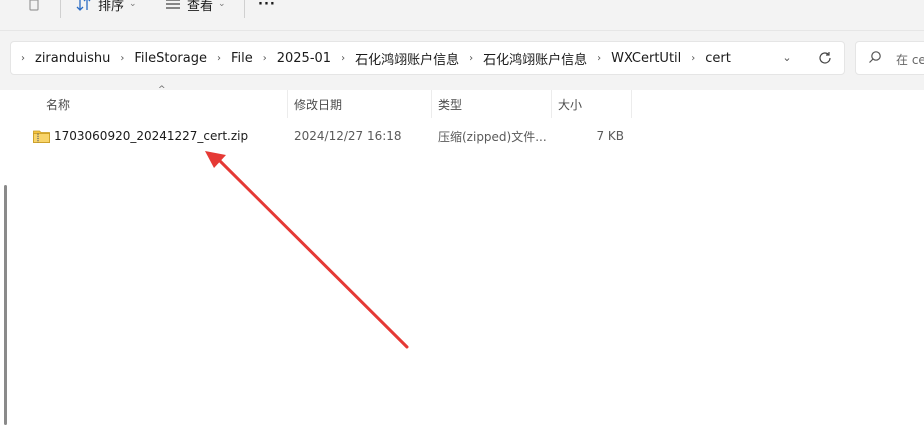 Image resolution: width=924 pixels, height=425 pixels. Describe the element at coordinates (111, 7) in the screenshot. I see `sort-label: 排序` at that location.